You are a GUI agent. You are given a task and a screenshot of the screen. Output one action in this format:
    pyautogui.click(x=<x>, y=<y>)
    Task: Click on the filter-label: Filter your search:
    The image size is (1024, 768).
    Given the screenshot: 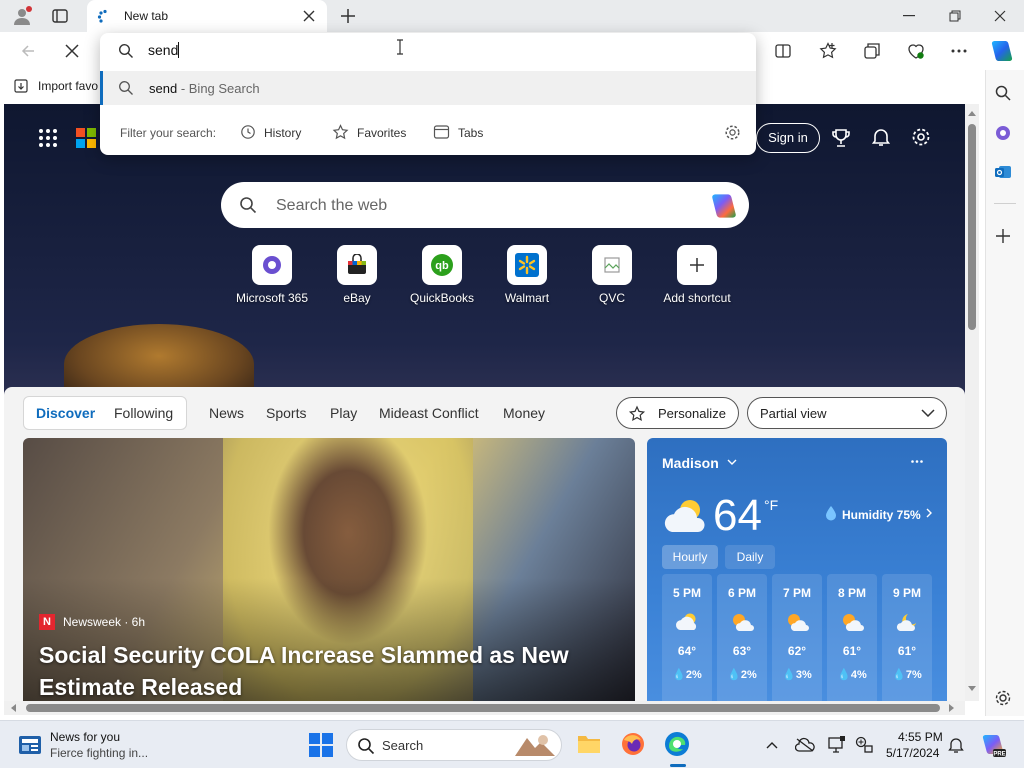 What is the action you would take?
    pyautogui.click(x=168, y=133)
    